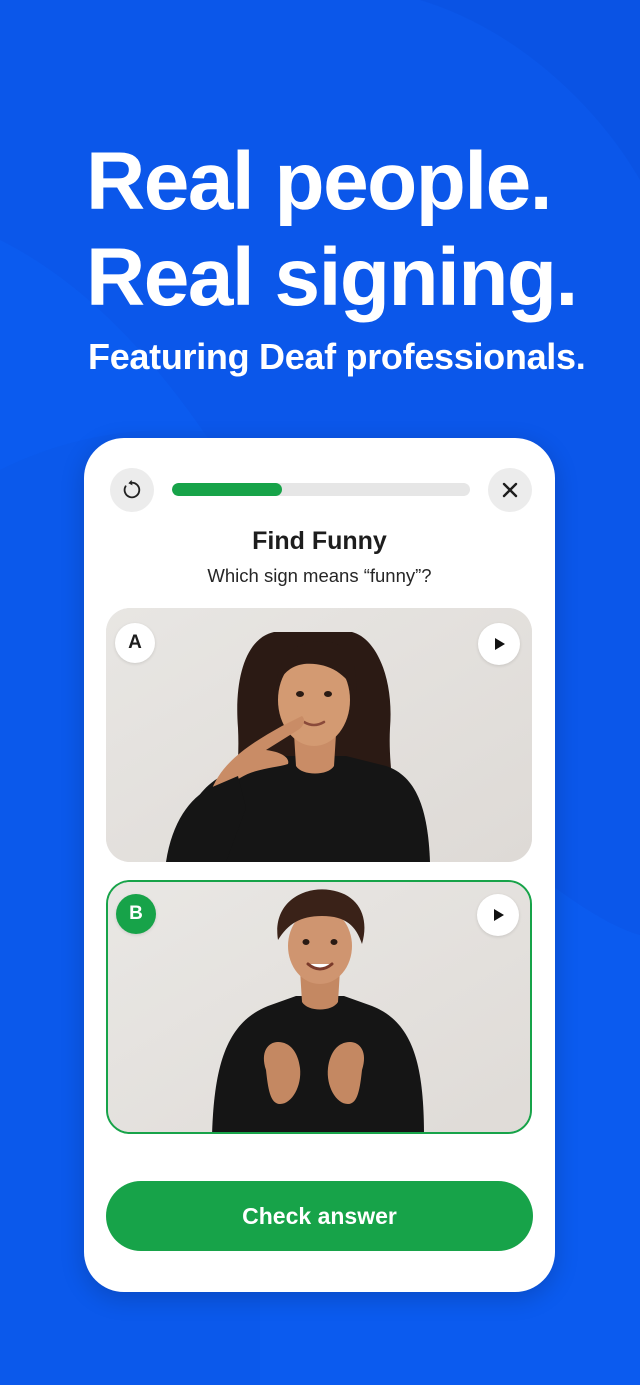 The image size is (640, 1385). I want to click on progress-bar, so click(321, 489).